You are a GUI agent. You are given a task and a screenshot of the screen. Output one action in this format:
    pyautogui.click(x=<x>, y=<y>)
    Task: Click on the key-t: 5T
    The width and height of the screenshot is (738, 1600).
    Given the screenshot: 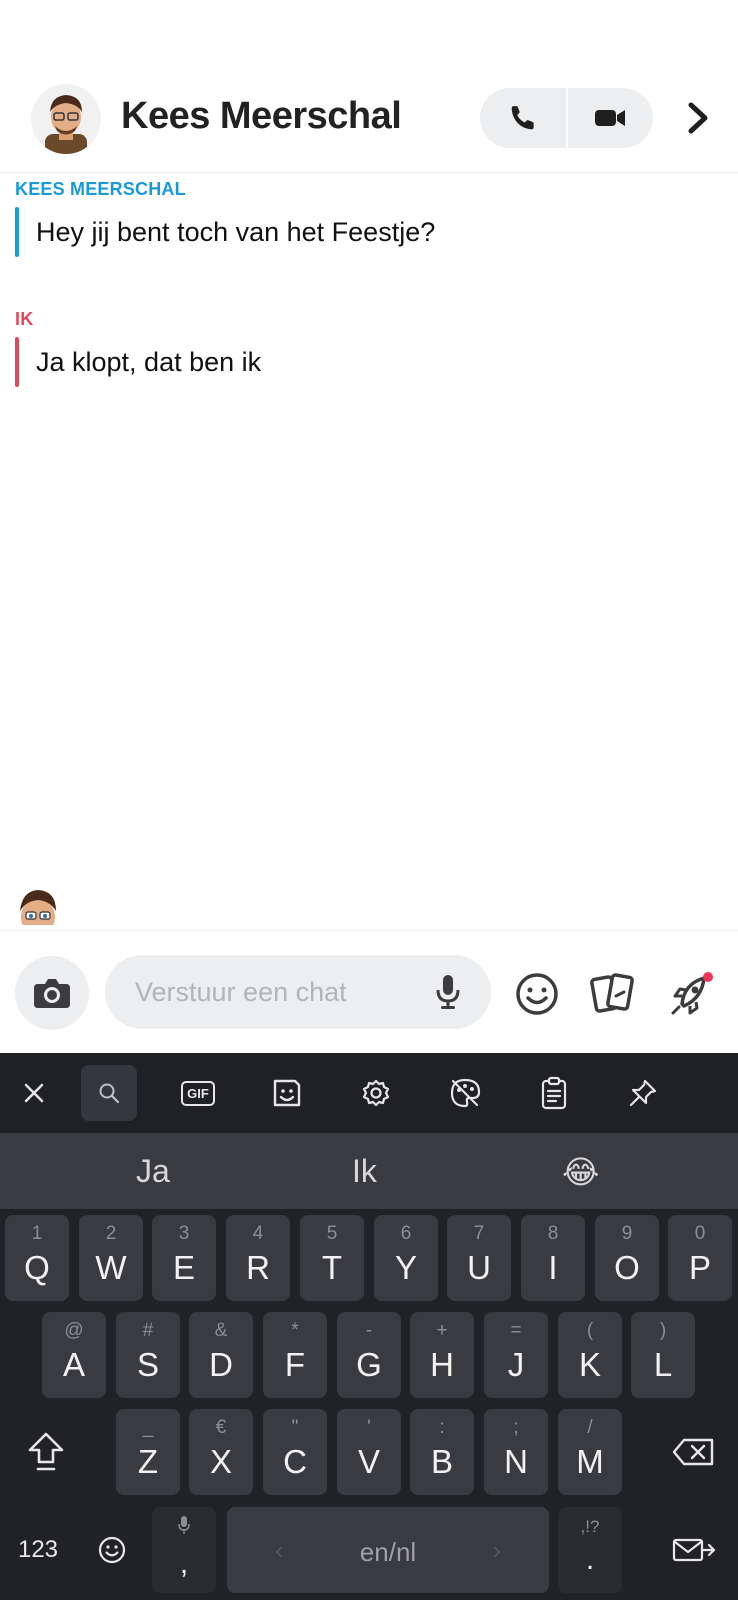 What is the action you would take?
    pyautogui.click(x=332, y=1258)
    